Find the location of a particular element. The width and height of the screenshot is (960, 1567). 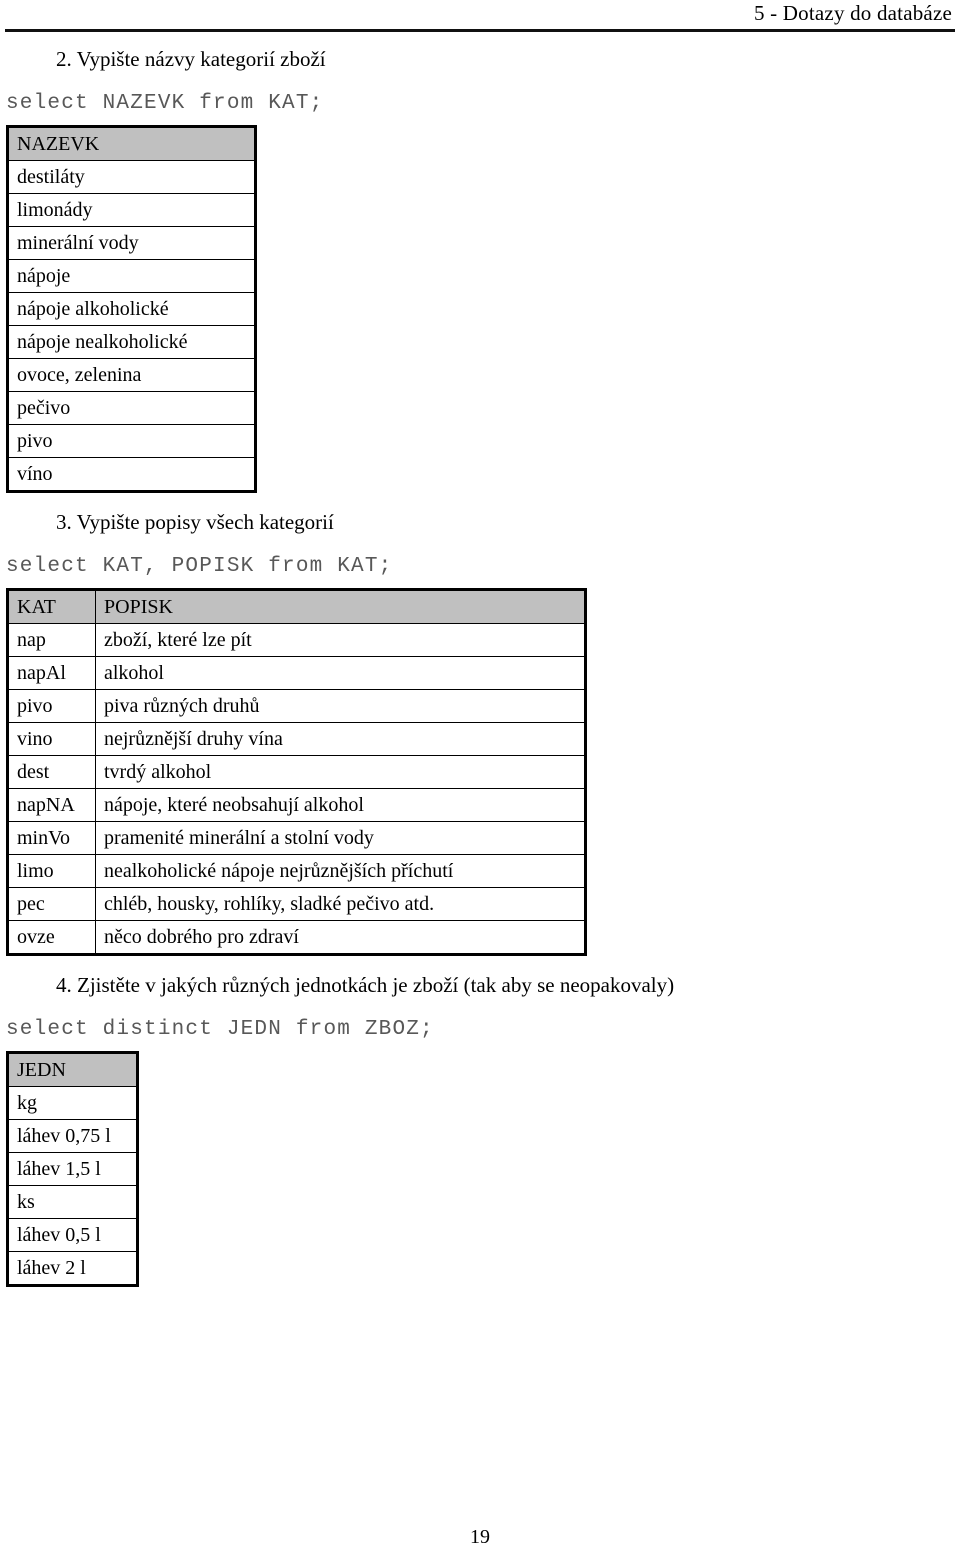

cell-jedn: láhev 0,5 l is located at coordinates (72, 1235).